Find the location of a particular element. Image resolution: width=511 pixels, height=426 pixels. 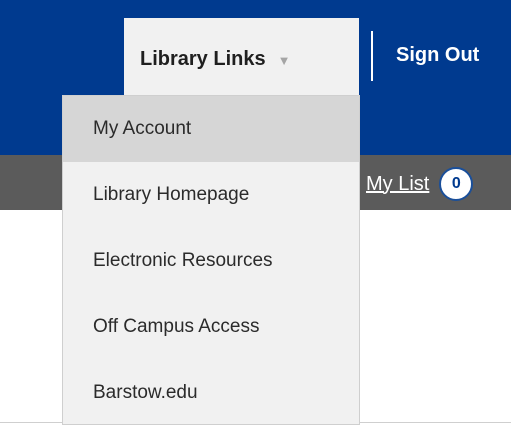

menu-item-off-campus-access: Off Campus Access is located at coordinates (211, 327).